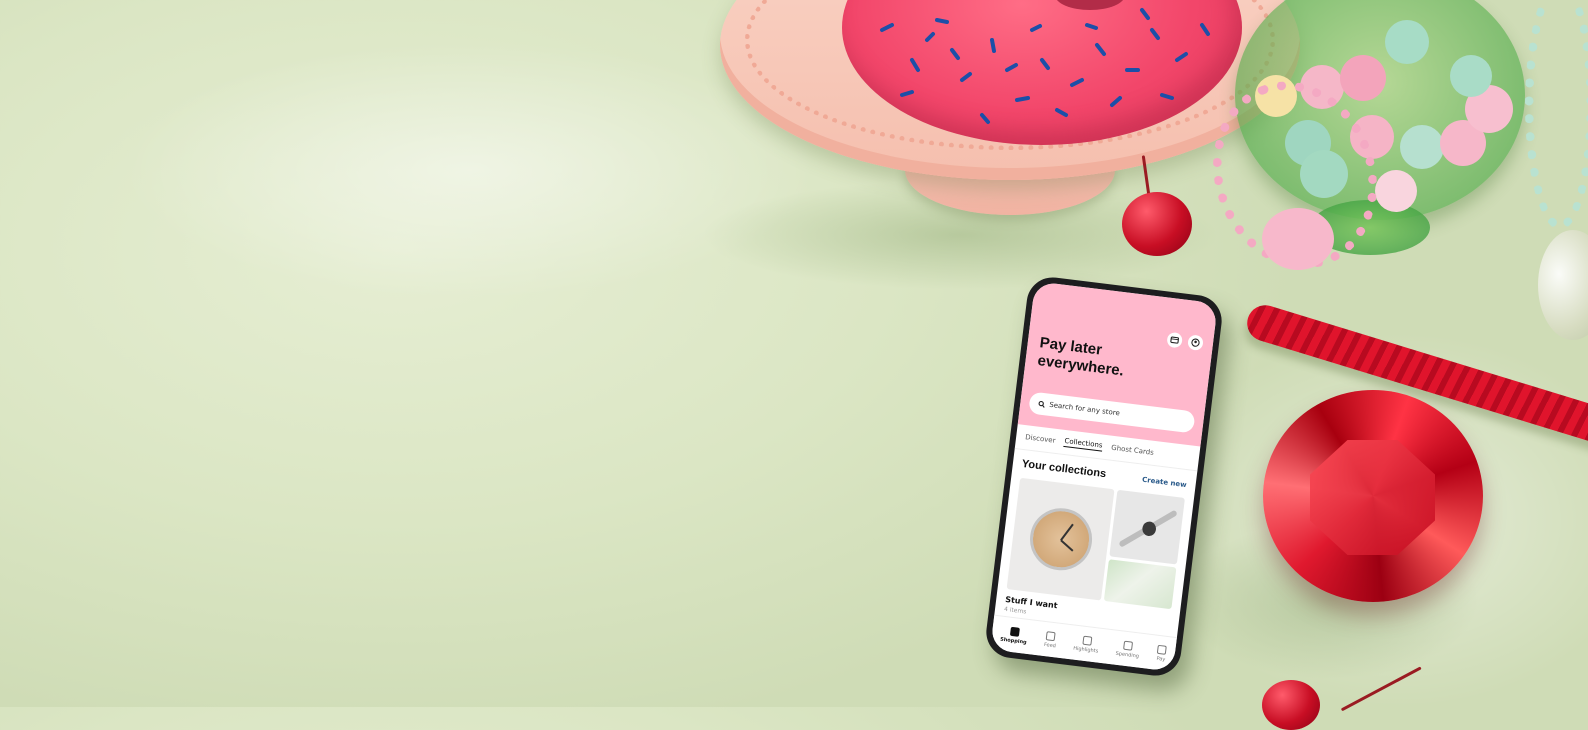 The width and height of the screenshot is (1588, 730). Describe the element at coordinates (1161, 659) in the screenshot. I see `nav-label: Pay` at that location.